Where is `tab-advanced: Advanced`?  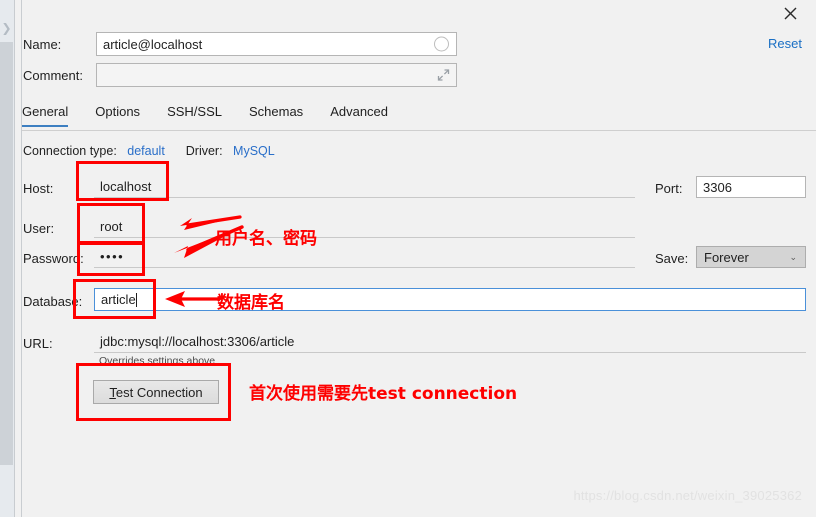 tab-advanced: Advanced is located at coordinates (359, 113).